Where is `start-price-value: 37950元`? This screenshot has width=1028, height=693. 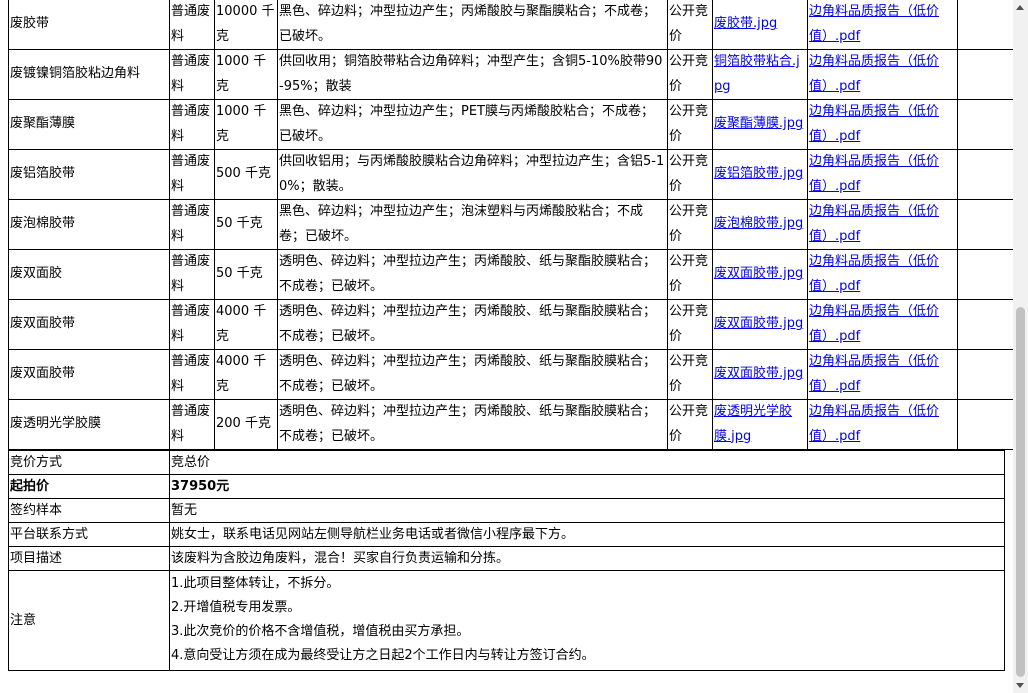
start-price-value: 37950元 is located at coordinates (587, 486).